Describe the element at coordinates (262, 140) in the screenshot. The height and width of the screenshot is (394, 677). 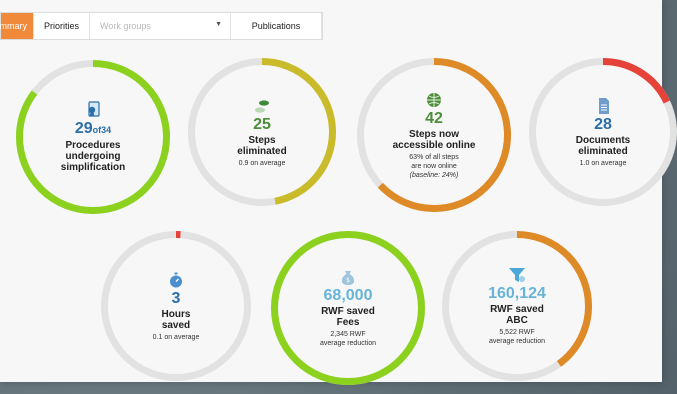
I see `metric-title-line: Steps` at that location.